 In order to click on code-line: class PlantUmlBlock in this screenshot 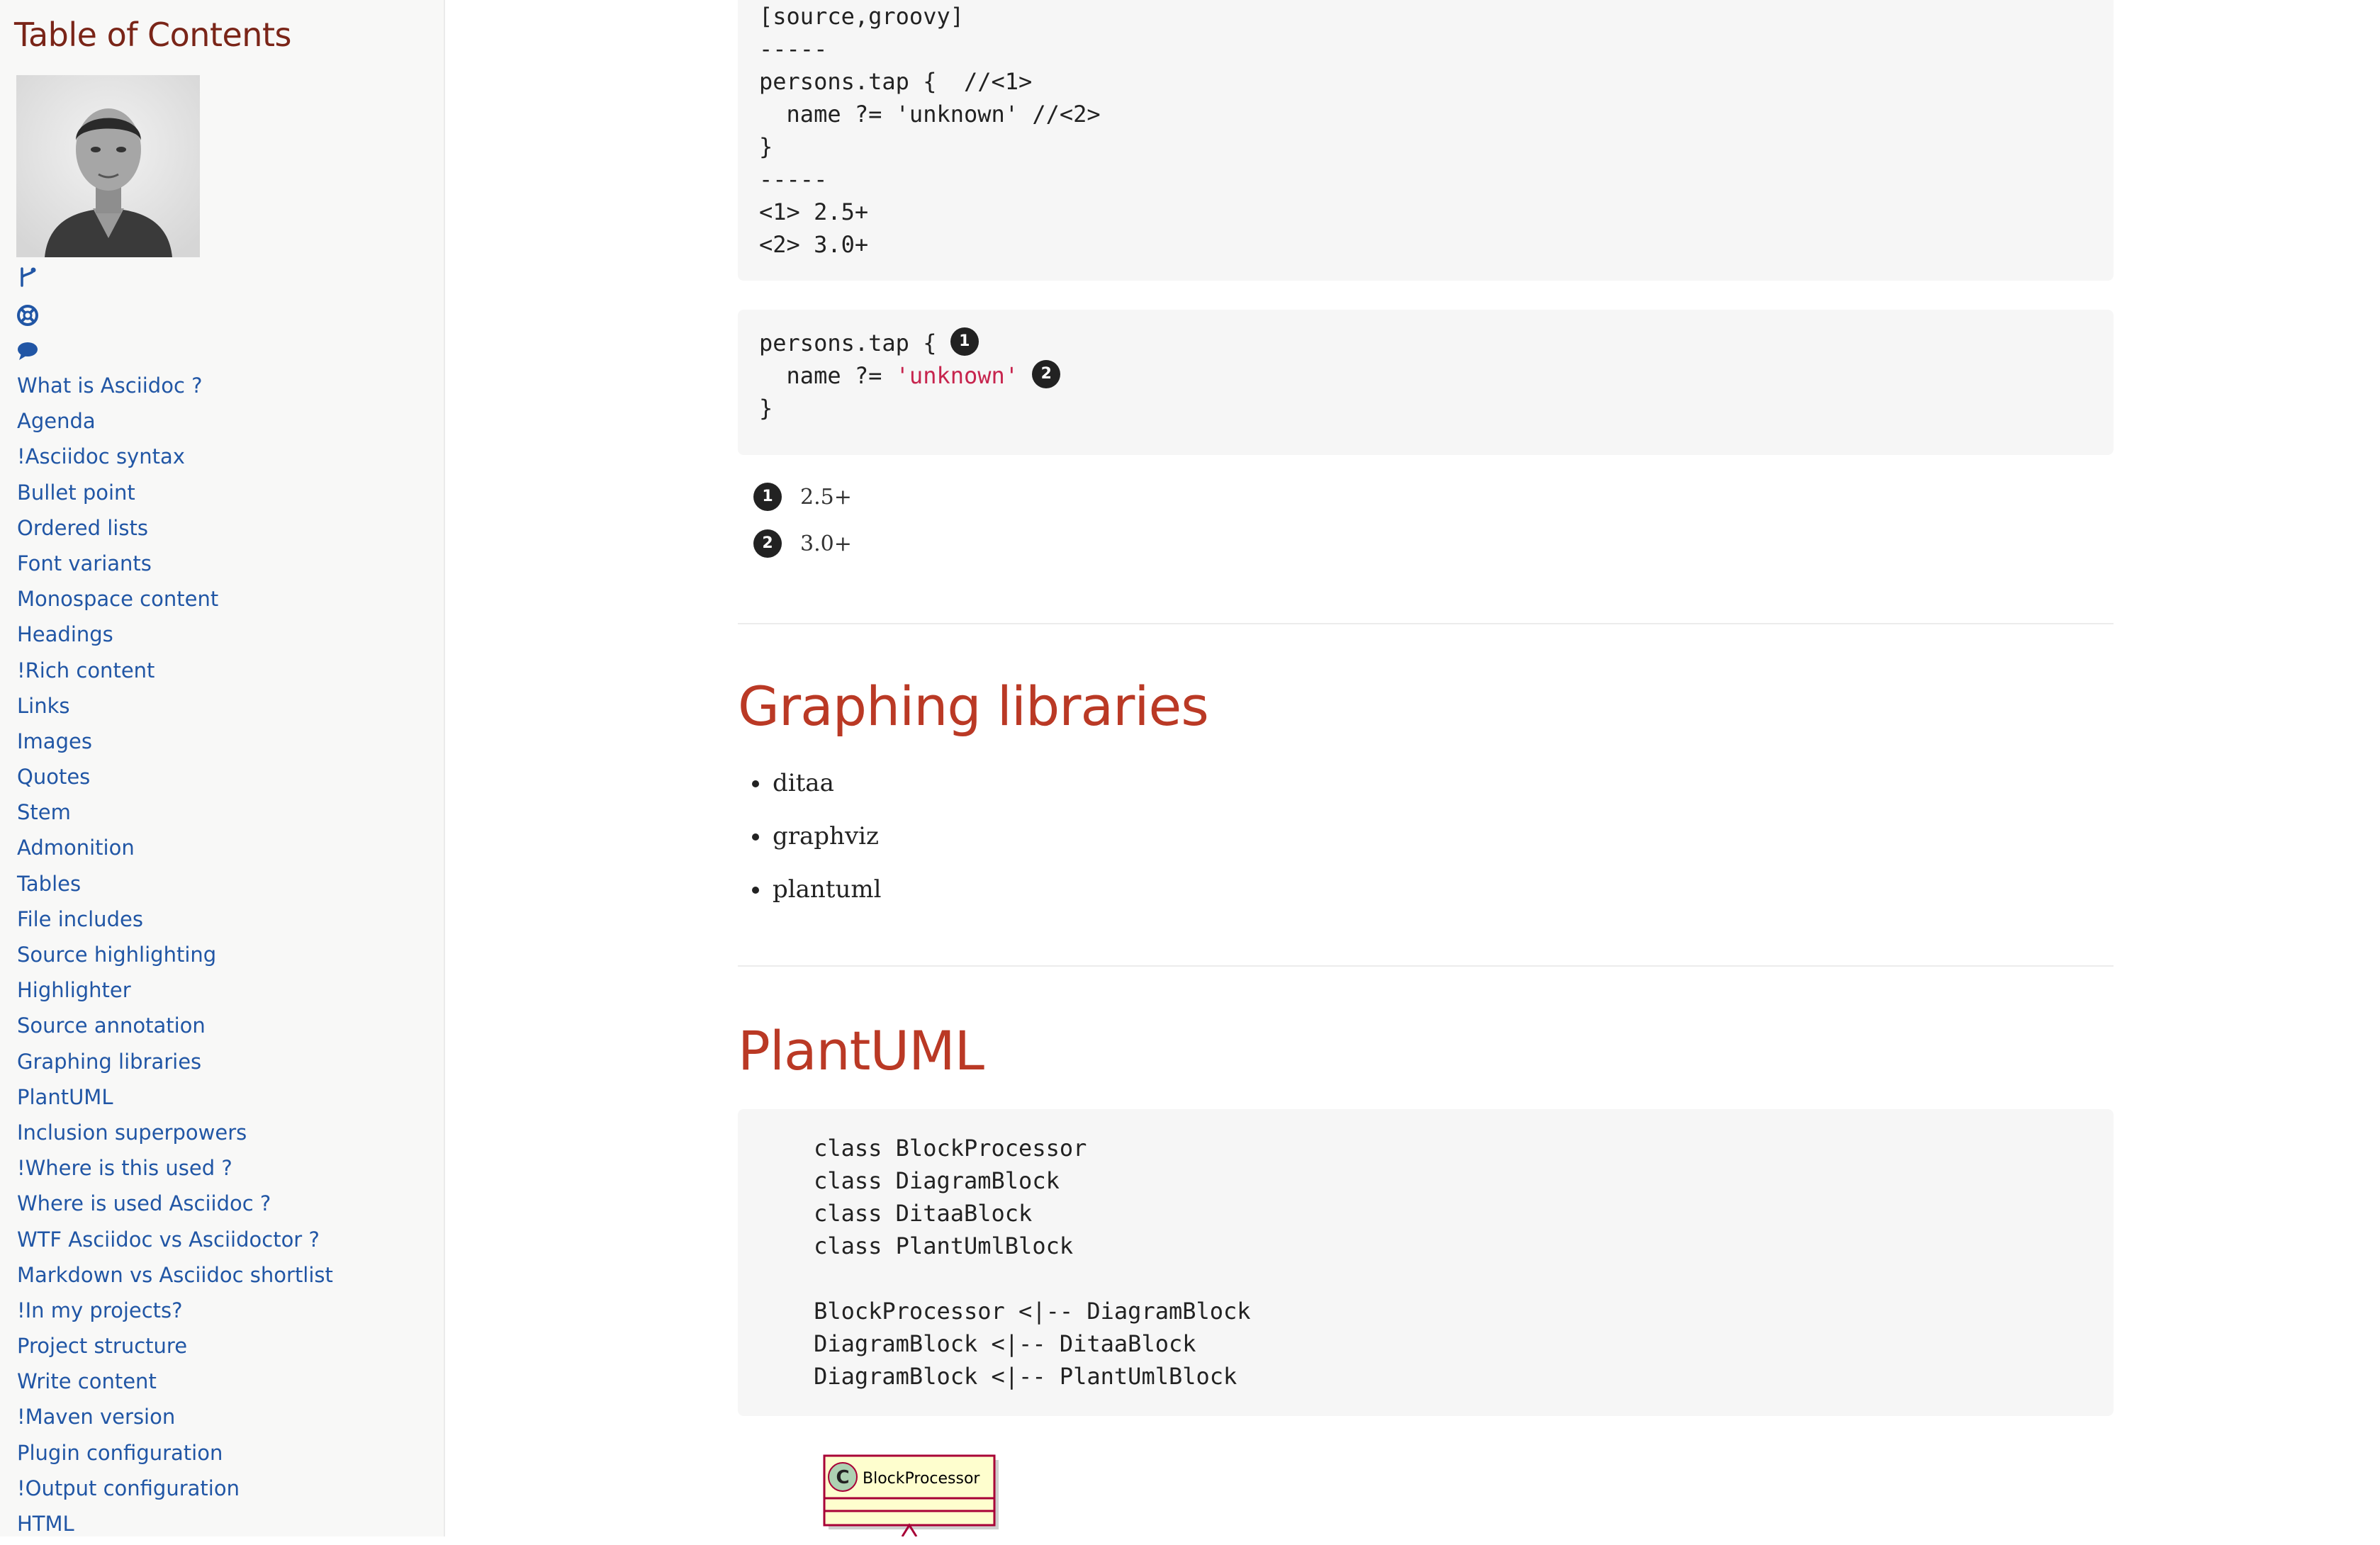, I will do `click(917, 1245)`.